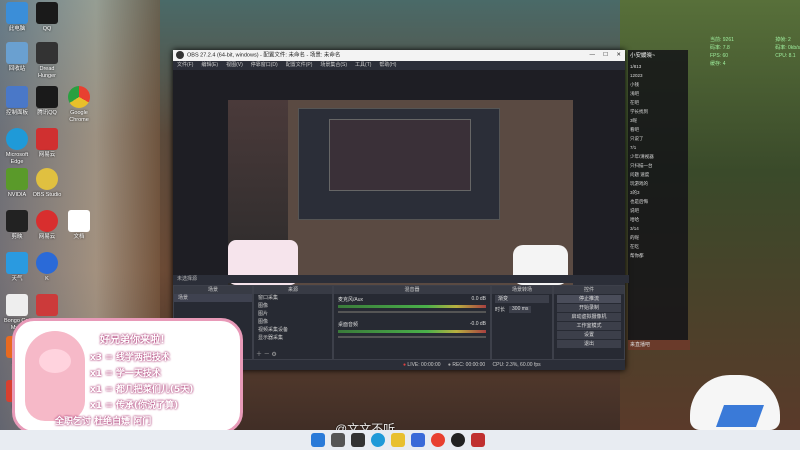  Describe the element at coordinates (637, 255) in the screenshot. I see `chat-message: 帮你都` at that location.